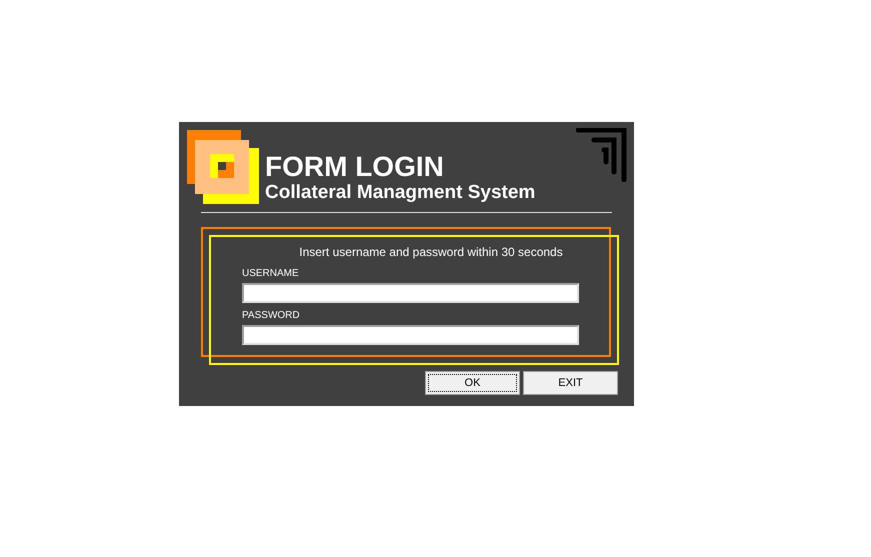 This screenshot has height=557, width=871. I want to click on logo-icon, so click(223, 168).